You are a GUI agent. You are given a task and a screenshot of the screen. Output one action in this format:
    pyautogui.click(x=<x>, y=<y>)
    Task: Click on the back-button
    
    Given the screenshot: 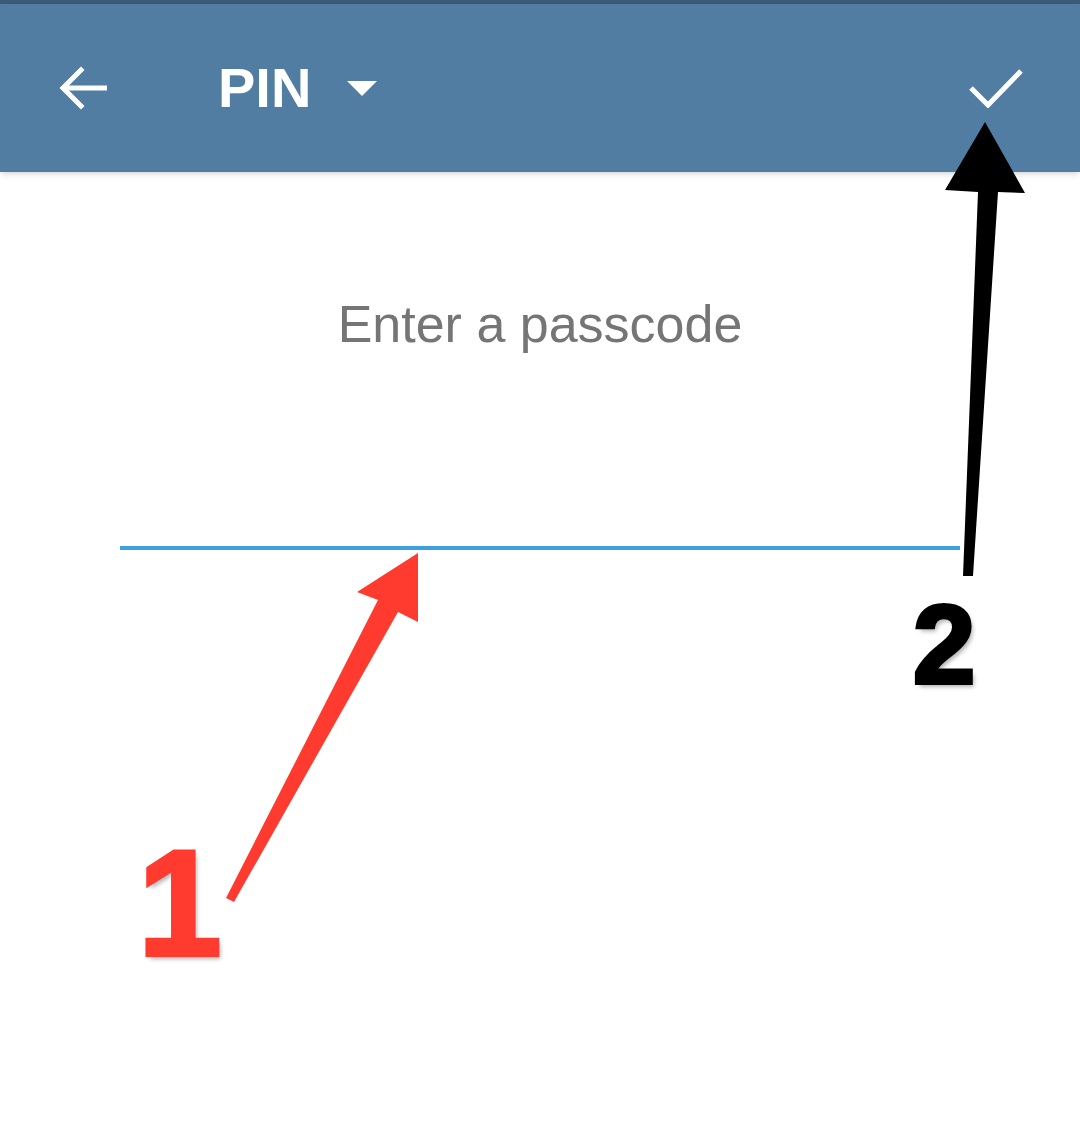 What is the action you would take?
    pyautogui.click(x=83, y=88)
    